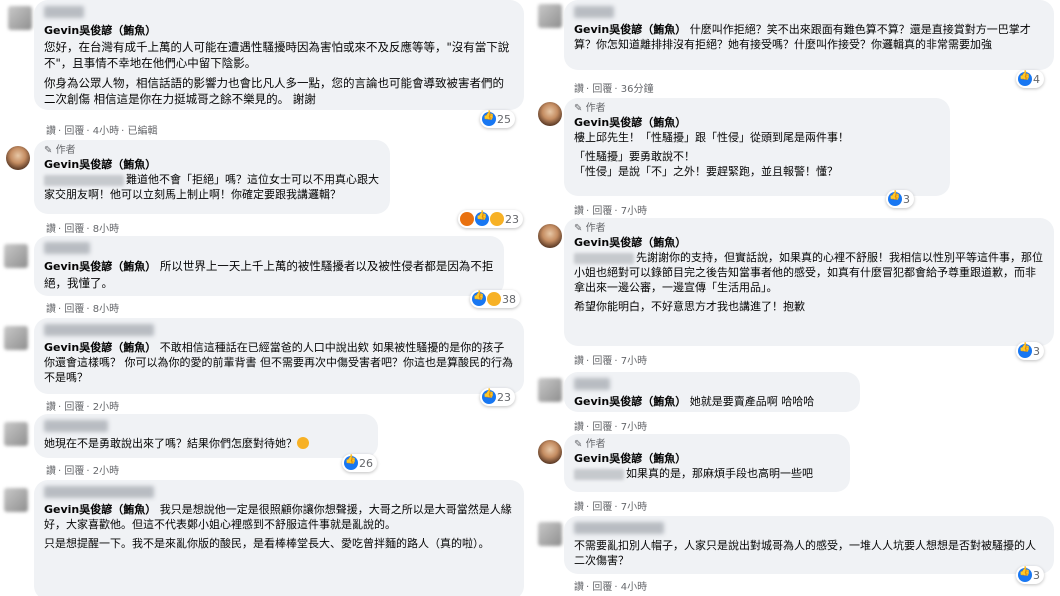  What do you see at coordinates (689, 306) in the screenshot?
I see `comment-text-2: 希望你能明白，不好意思方才我也講進了！抱歉` at bounding box center [689, 306].